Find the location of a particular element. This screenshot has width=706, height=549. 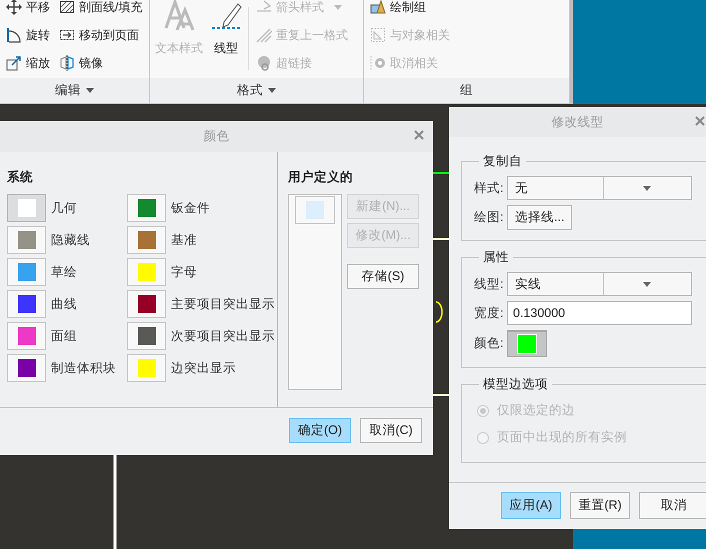

text-style-icon is located at coordinates (179, 16).